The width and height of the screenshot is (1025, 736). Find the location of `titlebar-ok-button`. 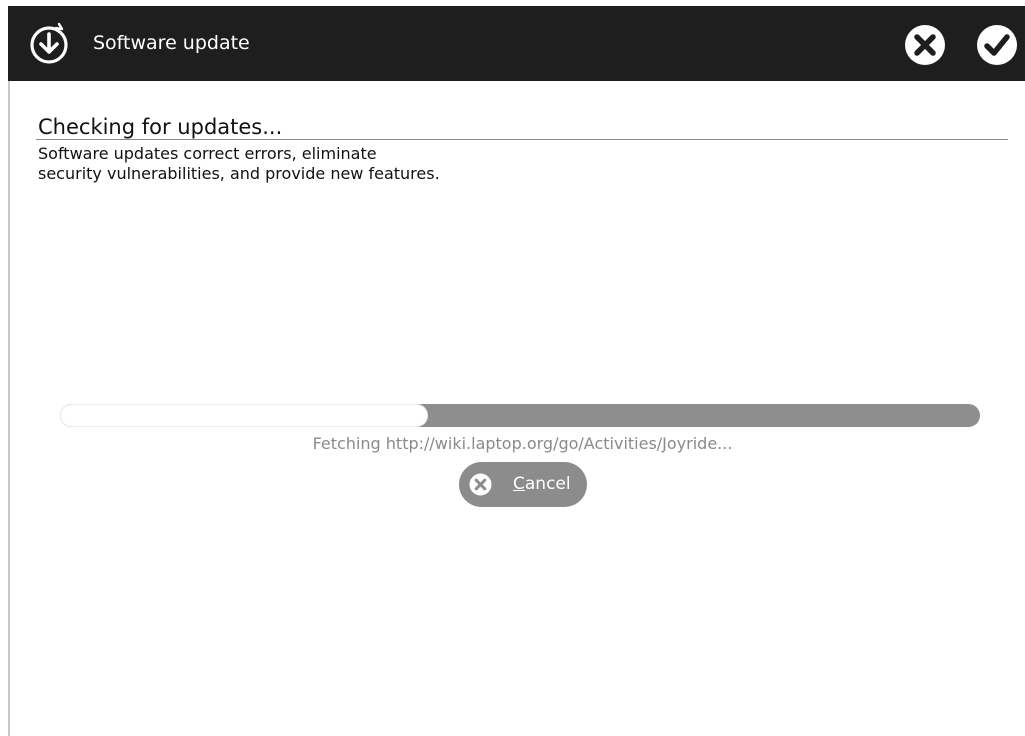

titlebar-ok-button is located at coordinates (997, 45).